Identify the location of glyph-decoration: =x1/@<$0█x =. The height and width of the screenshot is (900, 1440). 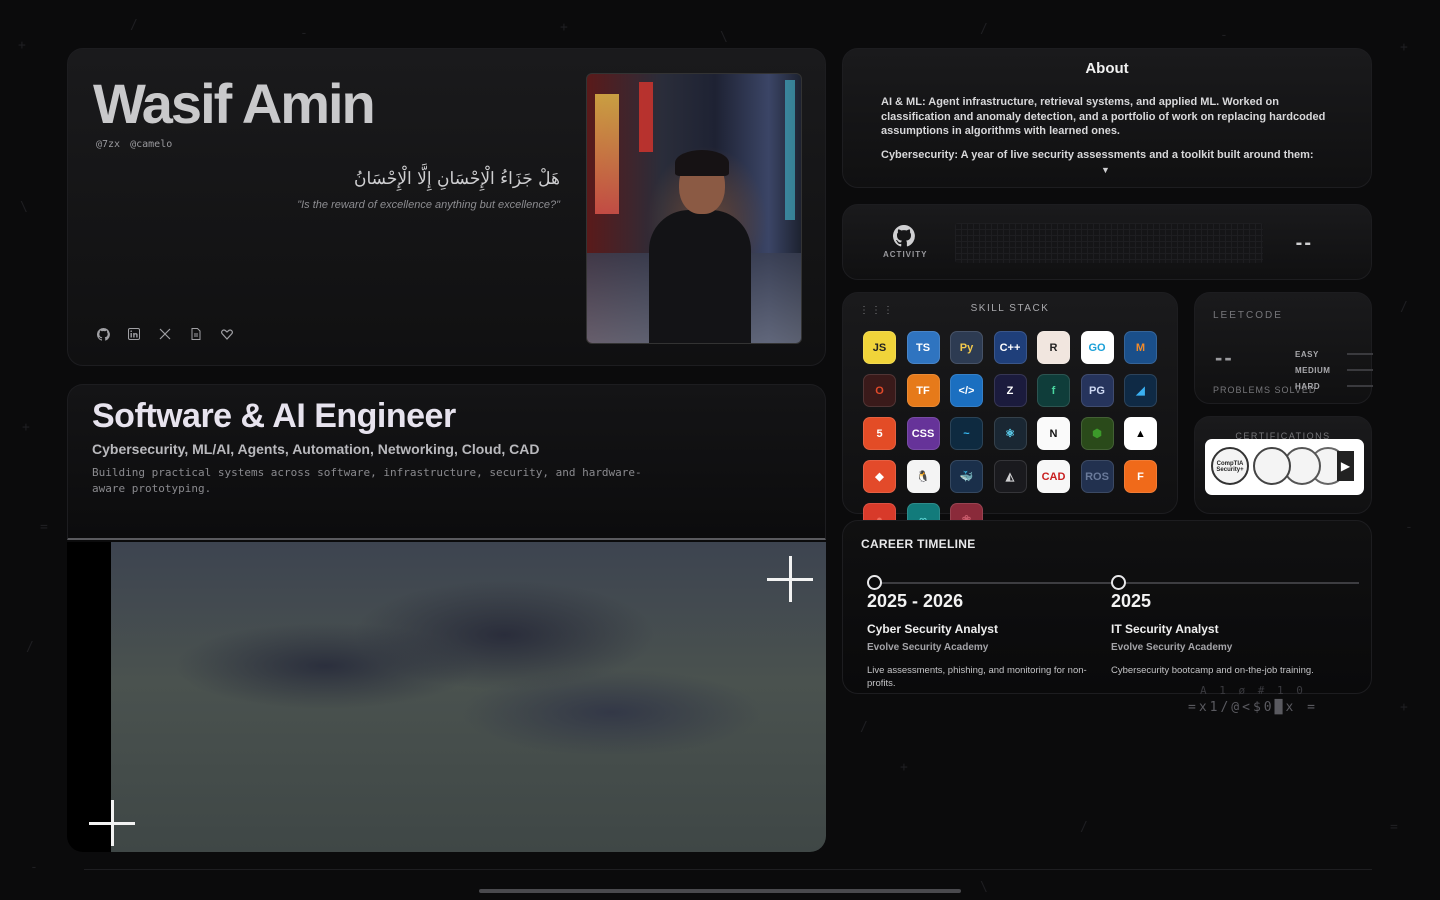
(1253, 707).